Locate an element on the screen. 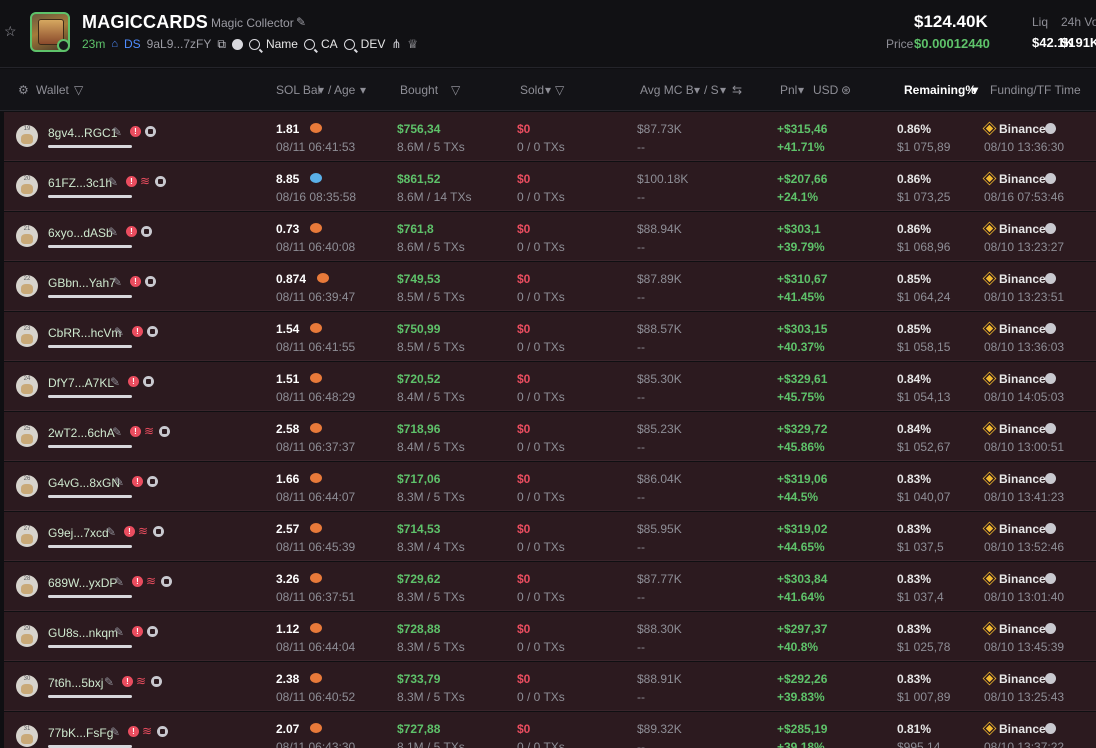 This screenshot has width=1096, height=748. avatar: 21 is located at coordinates (27, 236).